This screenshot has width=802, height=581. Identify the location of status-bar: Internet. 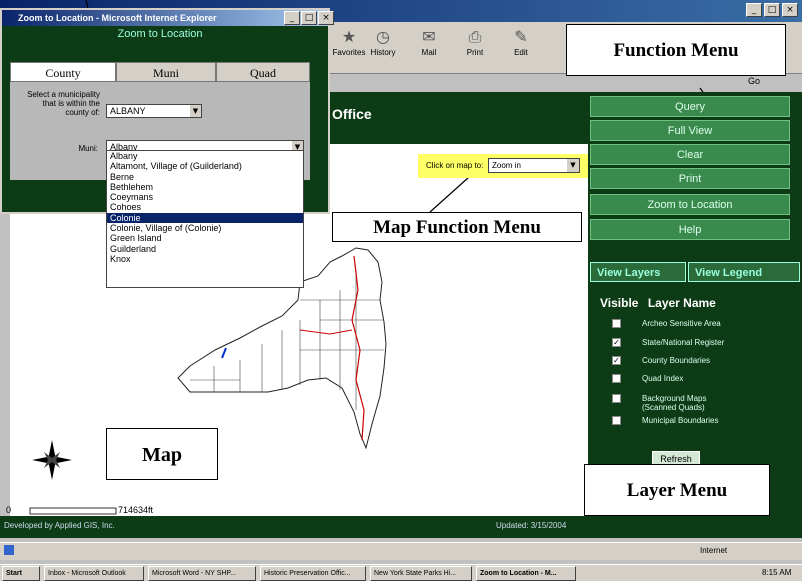
(401, 551).